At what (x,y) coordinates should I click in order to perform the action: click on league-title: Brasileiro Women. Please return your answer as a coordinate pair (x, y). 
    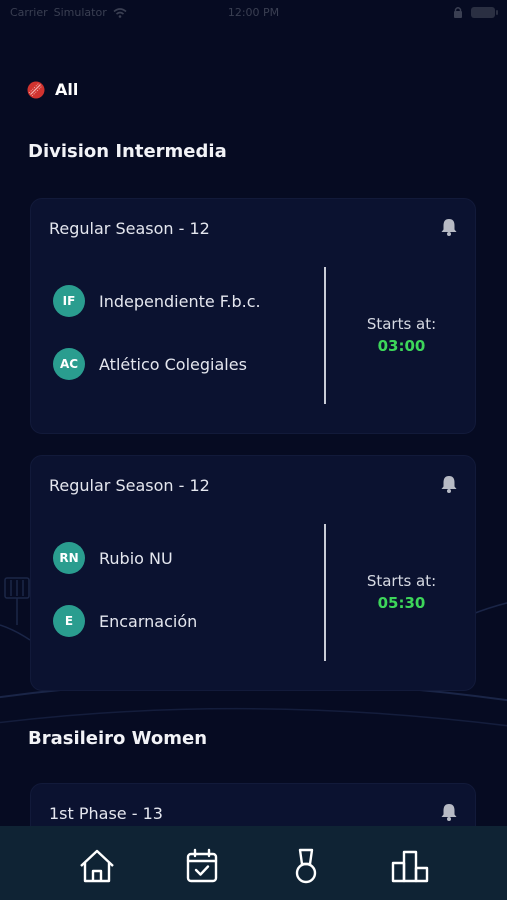
    Looking at the image, I should click on (118, 738).